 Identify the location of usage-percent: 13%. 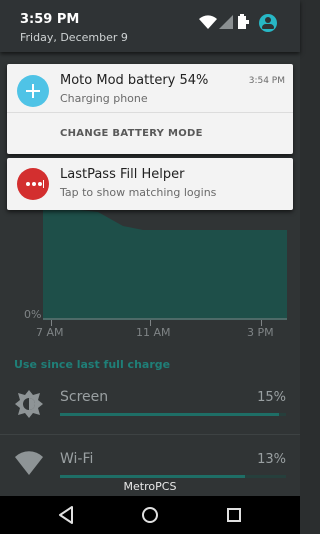
(271, 459).